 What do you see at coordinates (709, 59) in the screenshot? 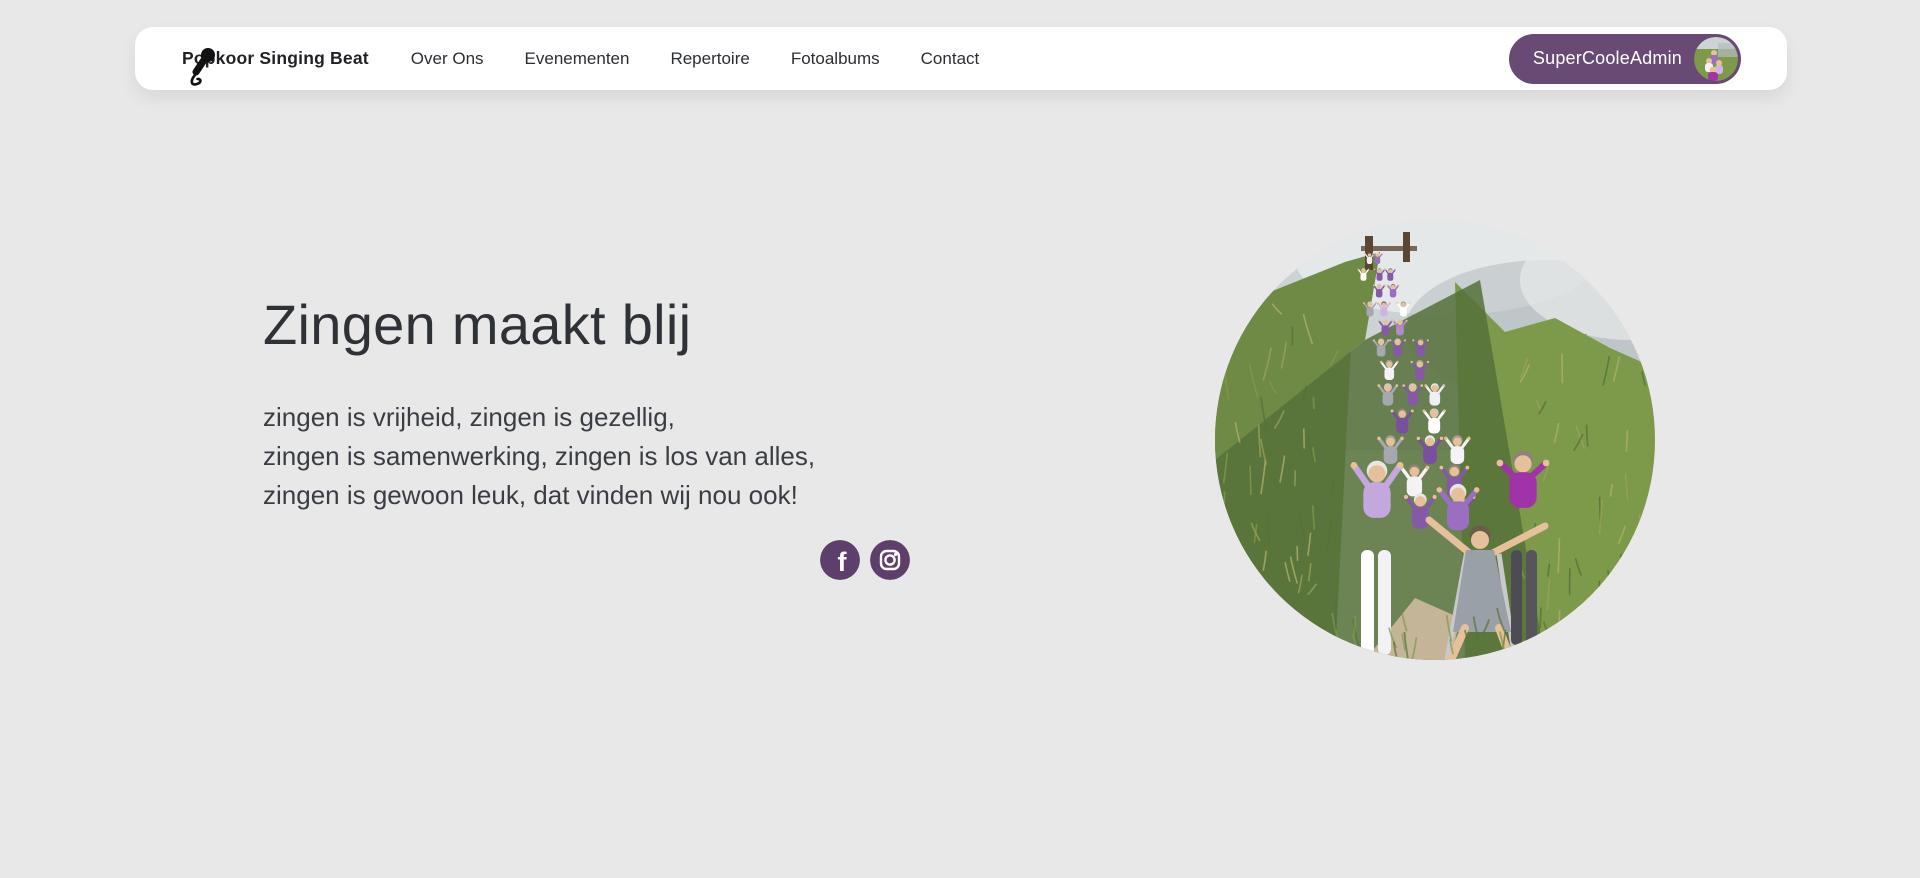
I see `nav-item-repertoire: Repertoire` at bounding box center [709, 59].